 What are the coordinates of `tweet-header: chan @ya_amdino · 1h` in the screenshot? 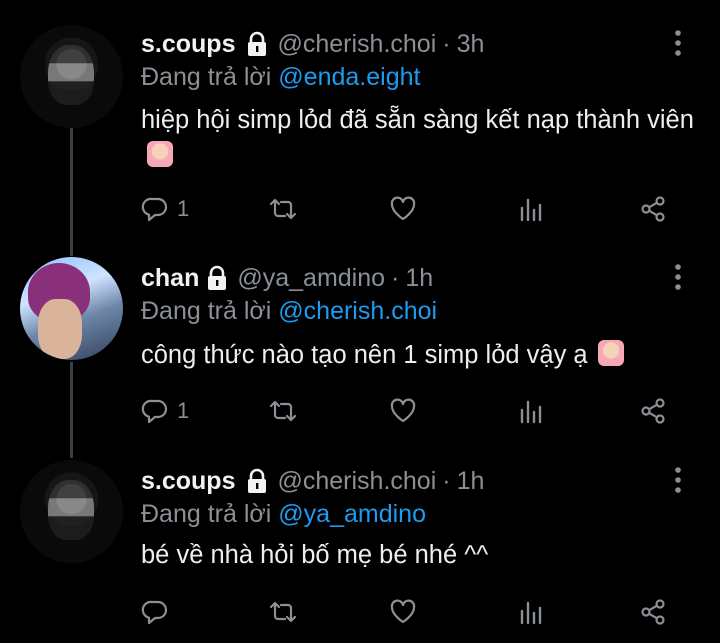 It's located at (287, 278).